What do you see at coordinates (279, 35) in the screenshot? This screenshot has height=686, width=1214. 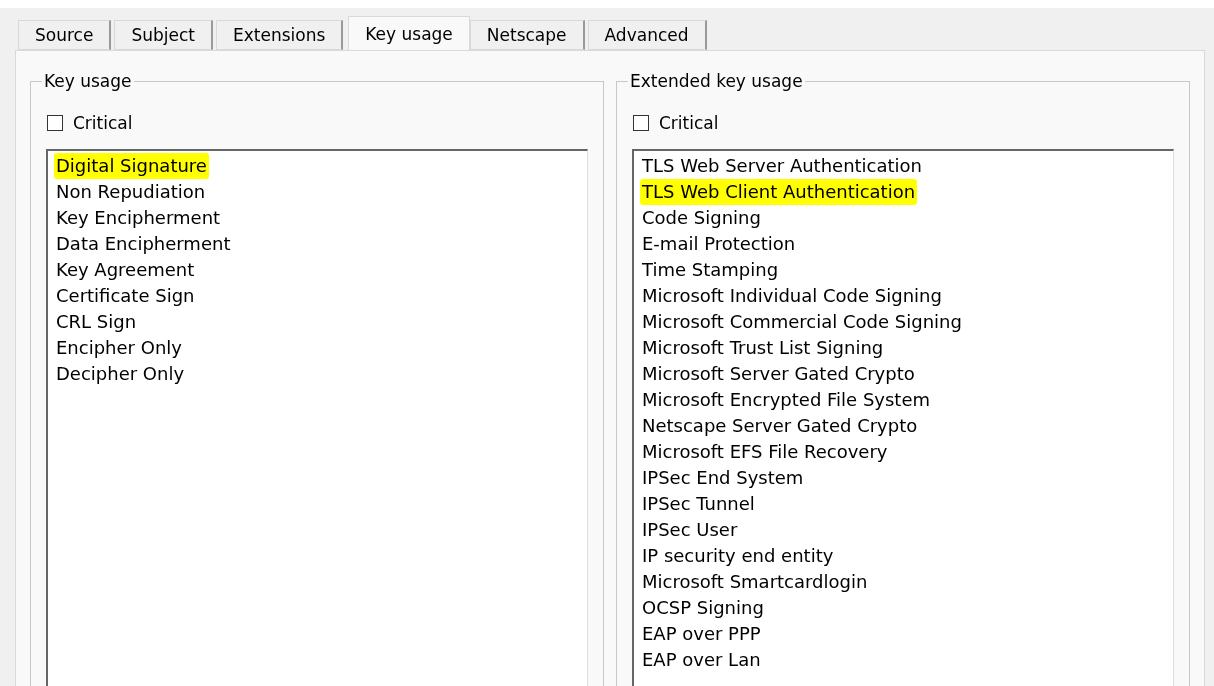 I see `tab: Extensions` at bounding box center [279, 35].